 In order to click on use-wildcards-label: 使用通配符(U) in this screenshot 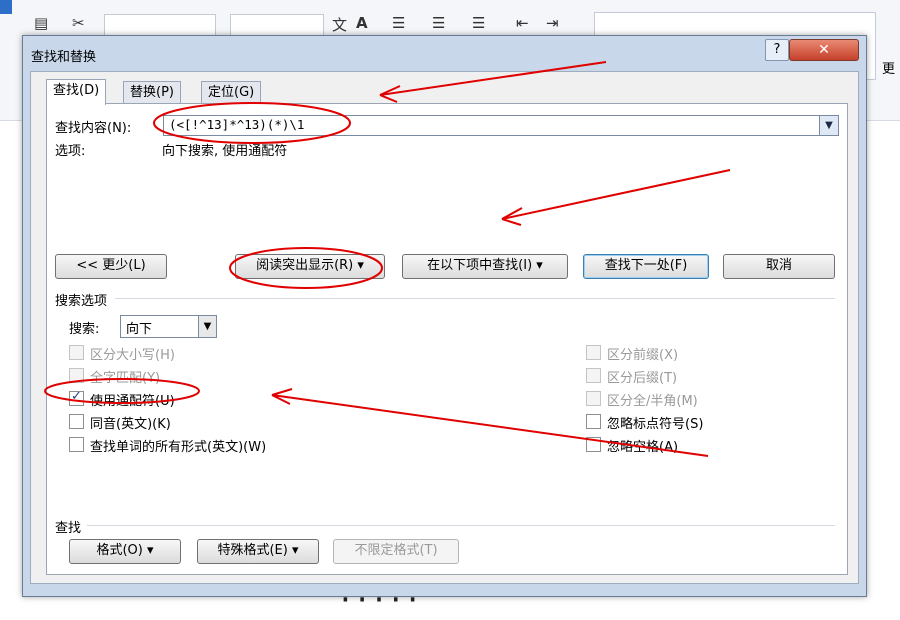, I will do `click(132, 401)`.